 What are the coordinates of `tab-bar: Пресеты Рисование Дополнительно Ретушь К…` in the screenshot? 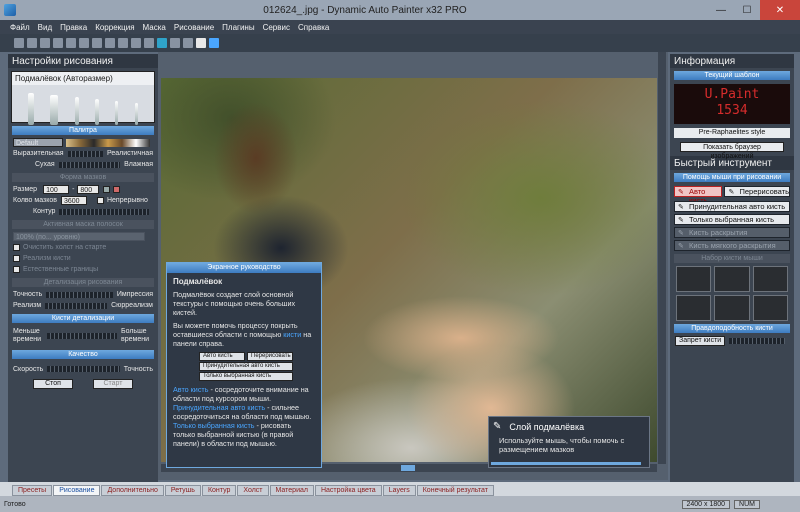 It's located at (400, 489).